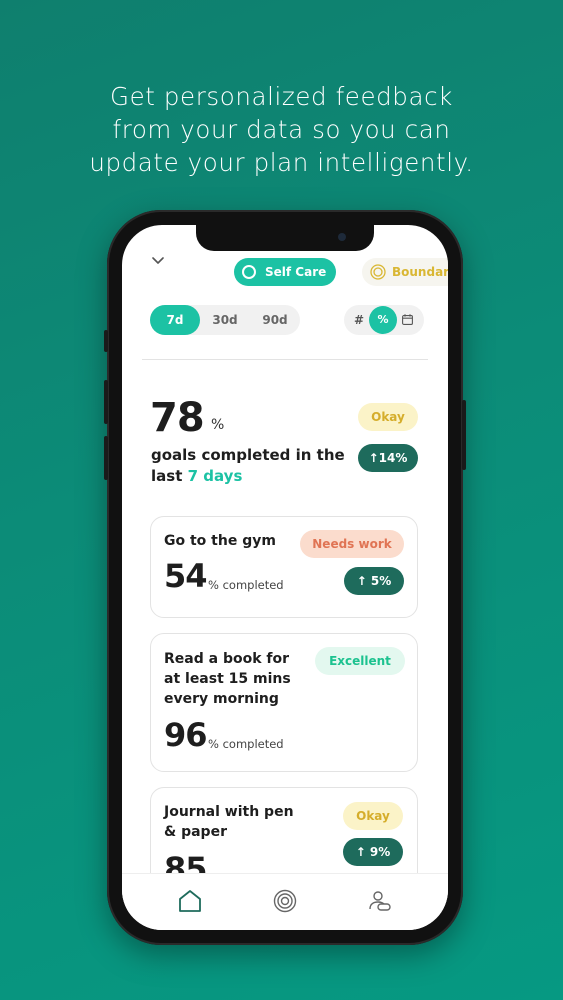 This screenshot has width=563, height=1000. What do you see at coordinates (420, 272) in the screenshot?
I see `pill-label: Boundaries` at bounding box center [420, 272].